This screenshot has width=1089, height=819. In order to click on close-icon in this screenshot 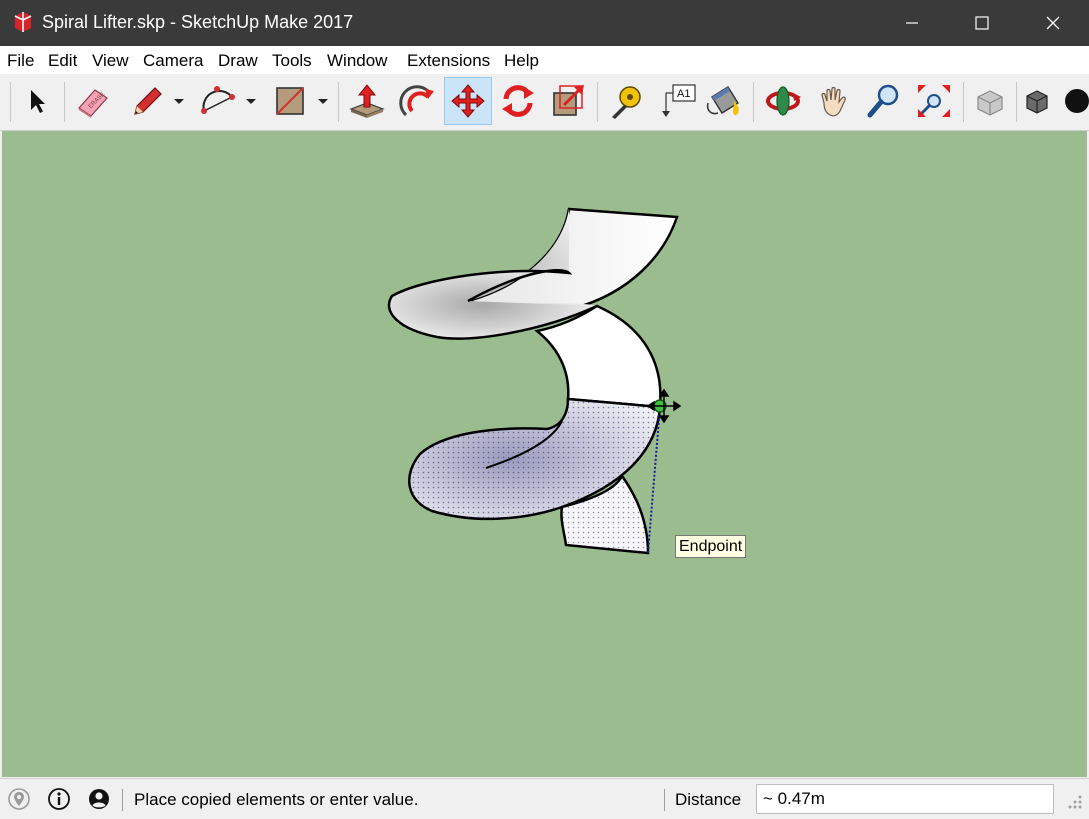, I will do `click(1053, 23)`.